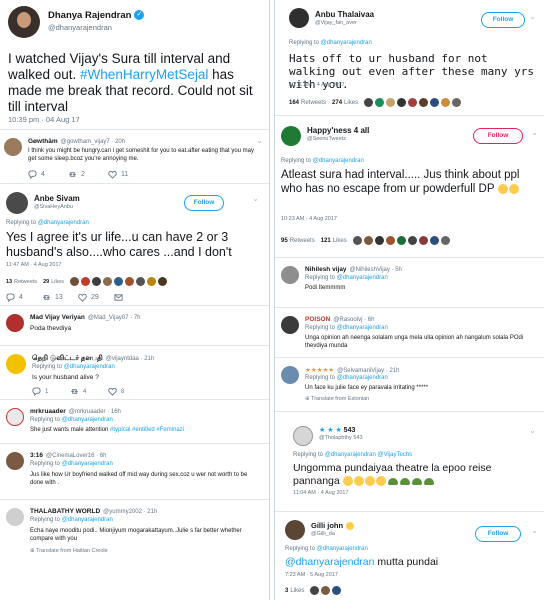  Describe the element at coordinates (34, 265) in the screenshot. I see `tweet-timestamp: 11:47 AM · 4 Aug 2017` at that location.